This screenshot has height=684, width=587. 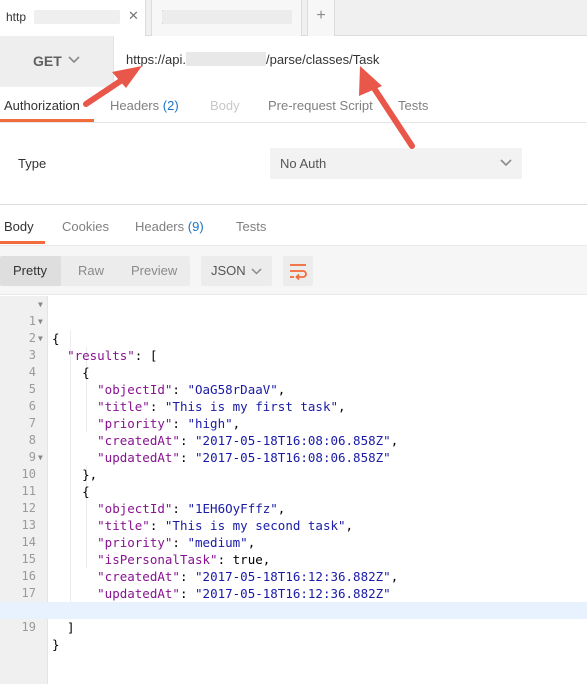 I want to click on tab-authorization: Authorization, so click(x=42, y=105).